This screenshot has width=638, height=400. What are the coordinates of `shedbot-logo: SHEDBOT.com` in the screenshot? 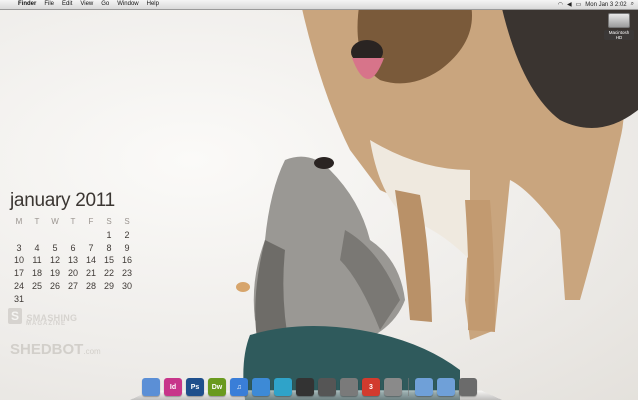 It's located at (55, 349).